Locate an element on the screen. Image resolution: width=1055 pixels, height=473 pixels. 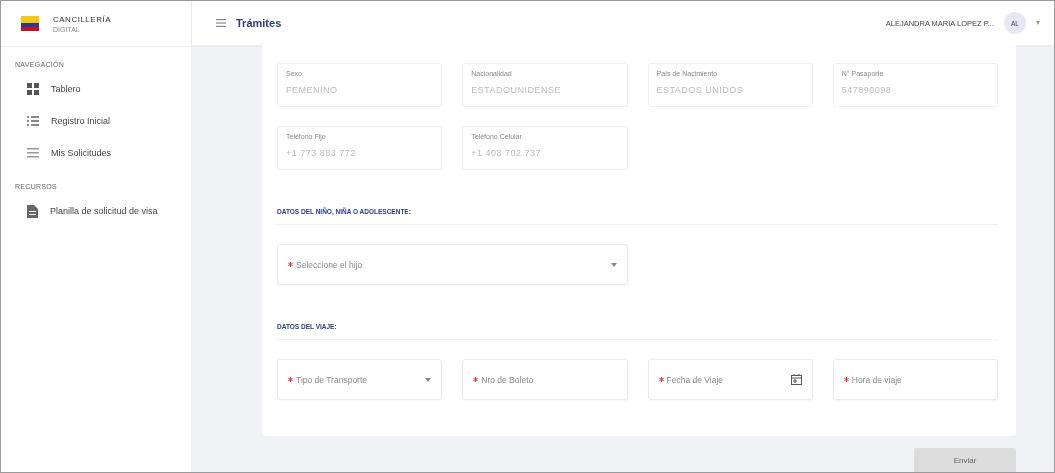
sidebar-item: Mis Solicitudes is located at coordinates (96, 153).